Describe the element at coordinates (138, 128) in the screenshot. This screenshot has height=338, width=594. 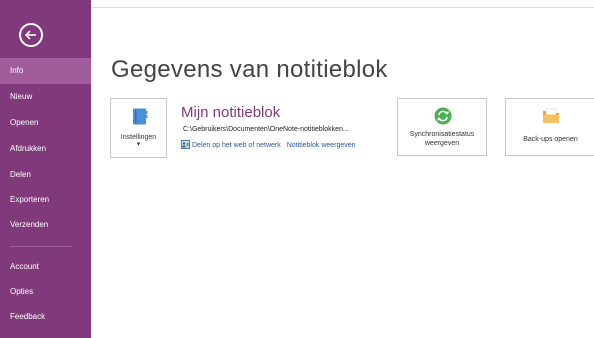
I see `settings-button: Instellingen ▾` at that location.